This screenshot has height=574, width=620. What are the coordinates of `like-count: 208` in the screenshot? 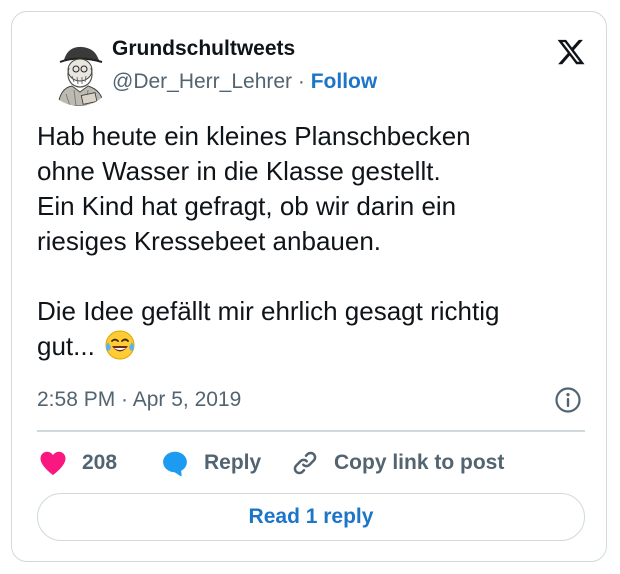 It's located at (100, 462).